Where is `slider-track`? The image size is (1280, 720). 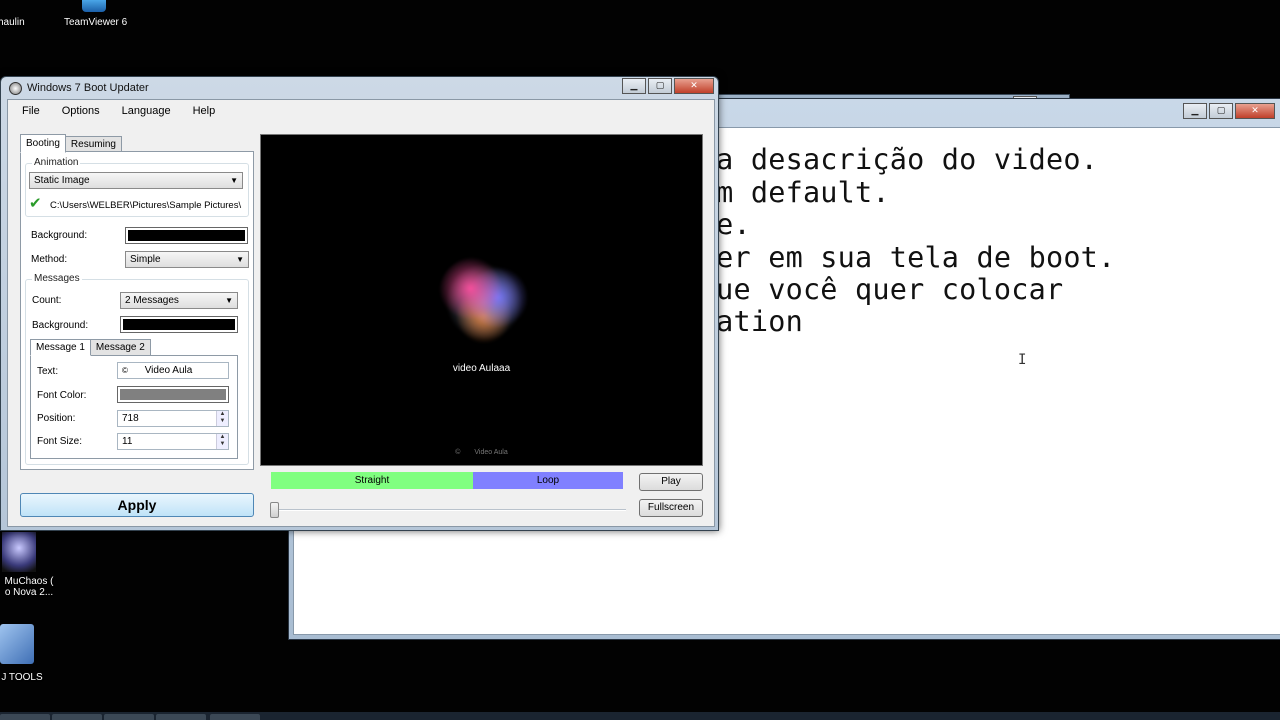
slider-track is located at coordinates (448, 510).